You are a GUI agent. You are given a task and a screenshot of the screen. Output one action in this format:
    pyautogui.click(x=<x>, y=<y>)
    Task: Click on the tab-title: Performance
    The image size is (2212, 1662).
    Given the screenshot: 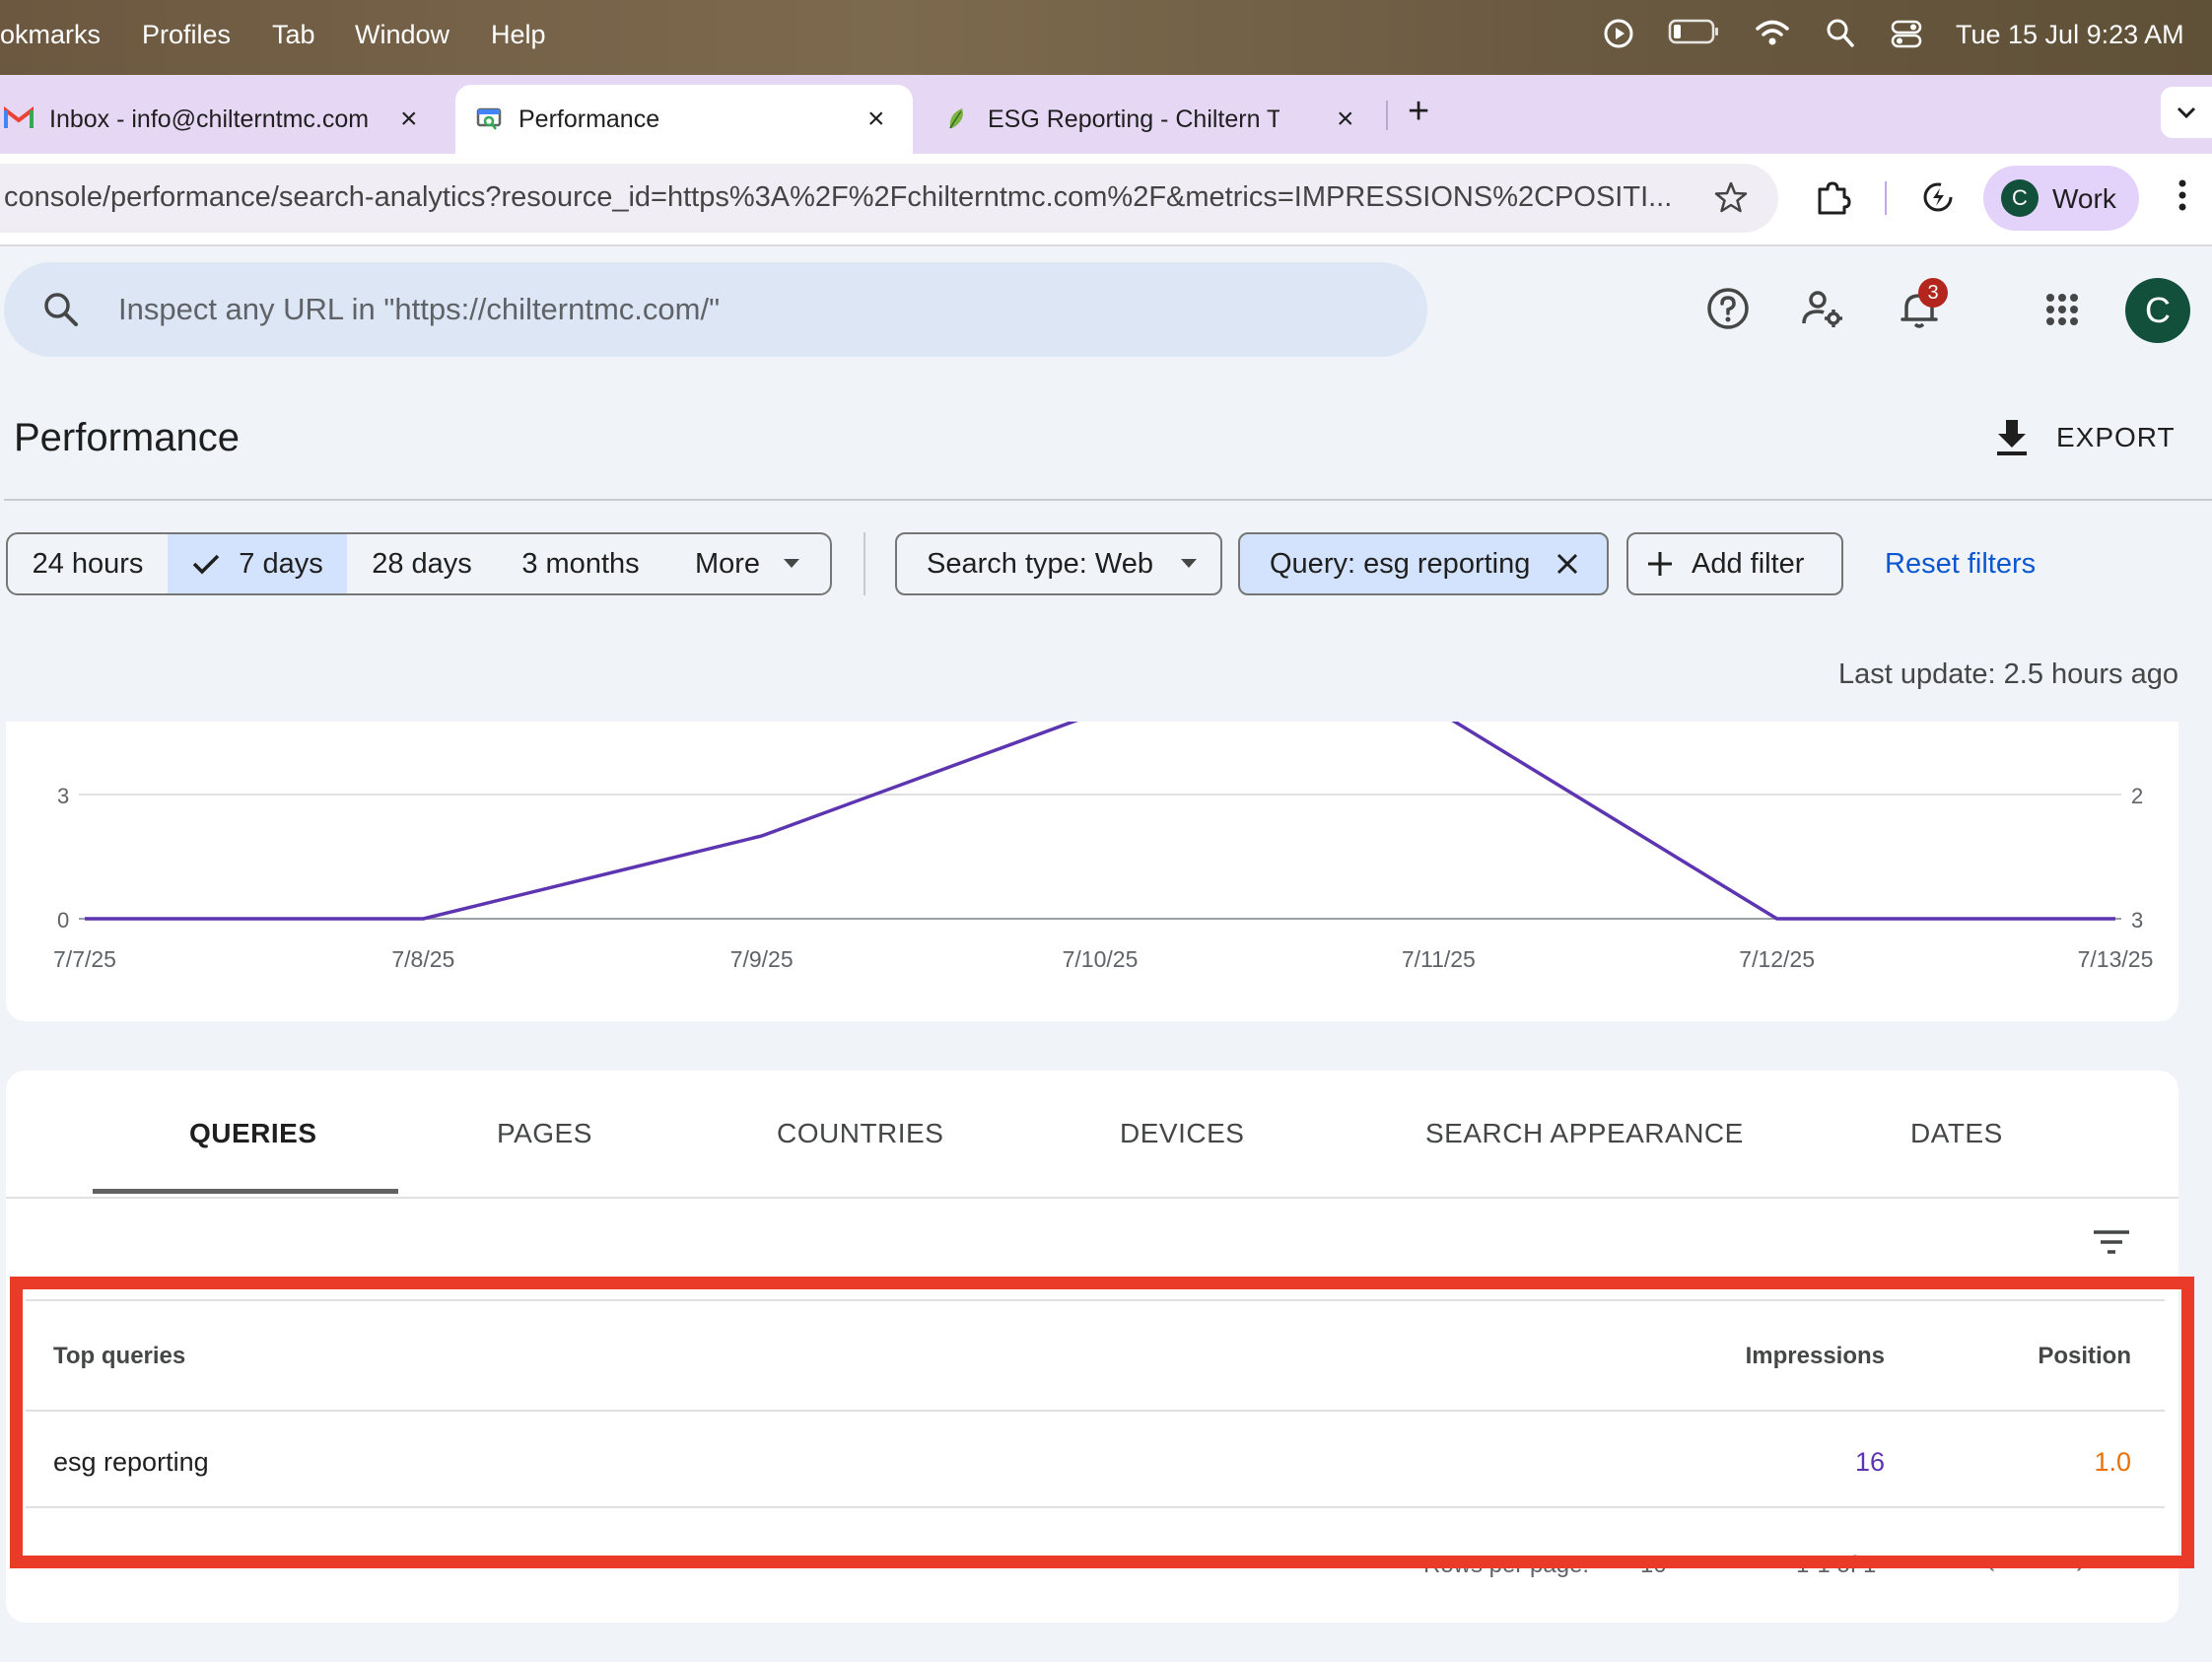 What is the action you would take?
    pyautogui.click(x=589, y=118)
    